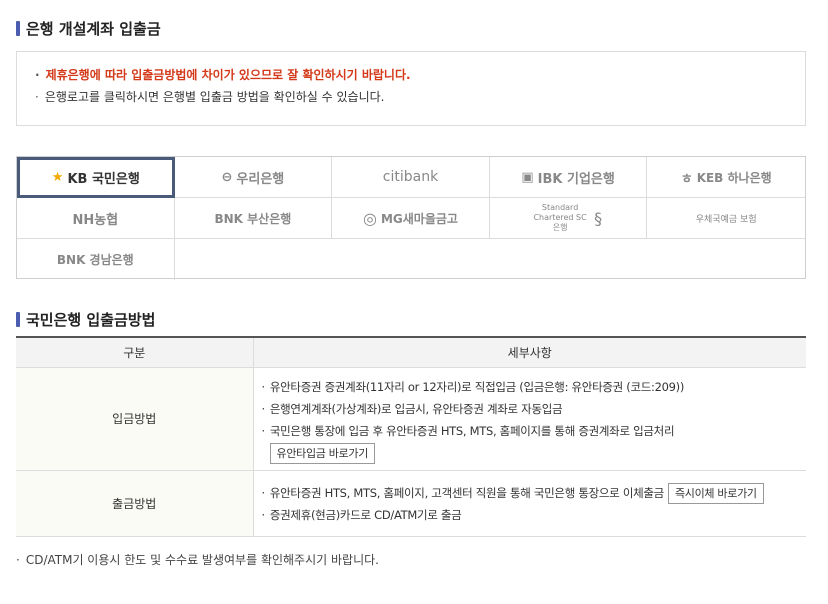  I want to click on empty-grid-space, so click(490, 259).